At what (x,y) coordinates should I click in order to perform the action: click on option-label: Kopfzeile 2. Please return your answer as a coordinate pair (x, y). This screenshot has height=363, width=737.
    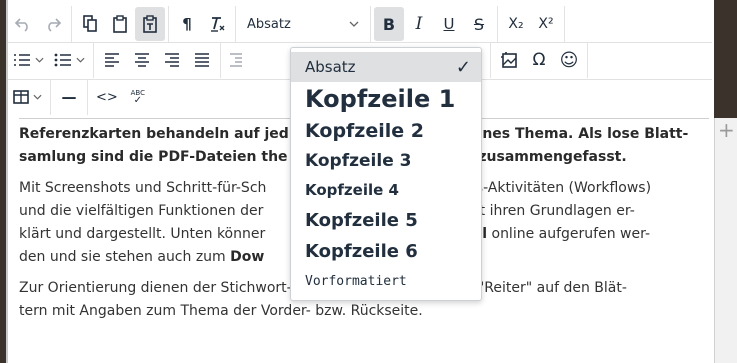
    Looking at the image, I should click on (365, 131).